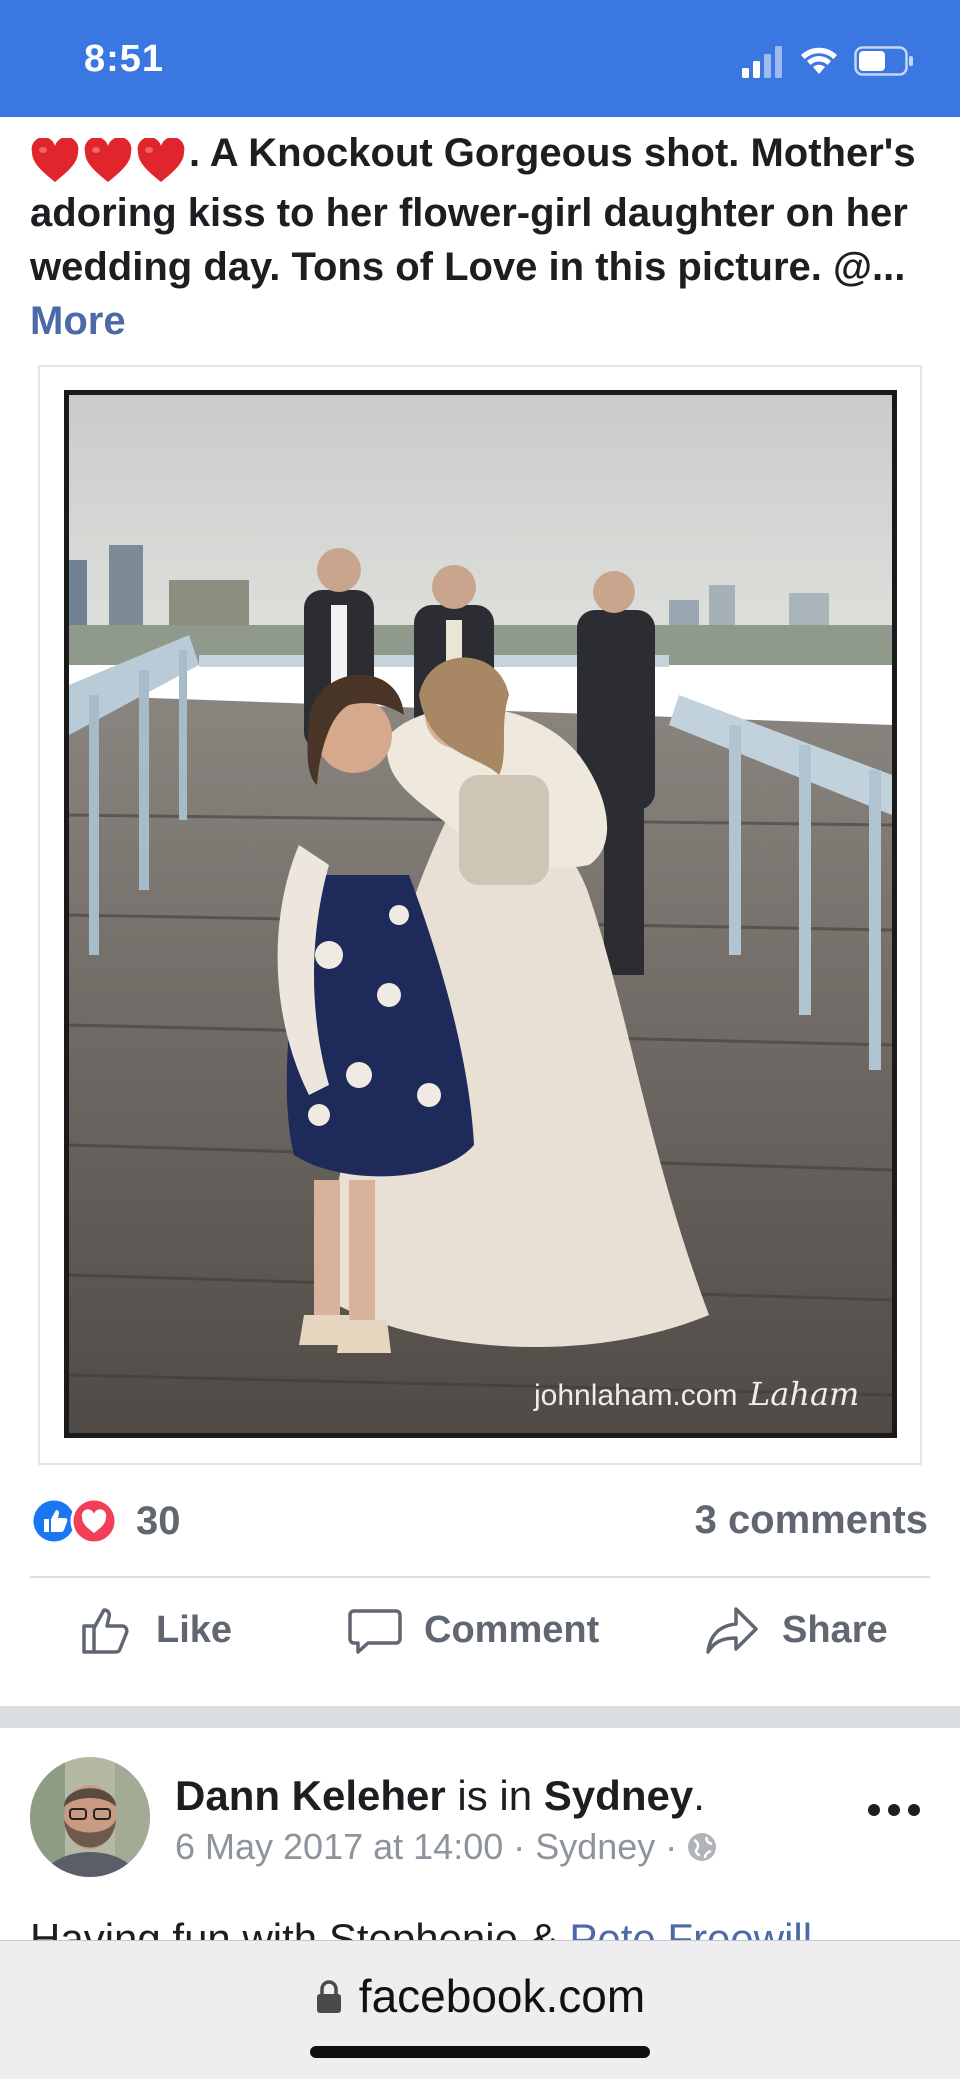 The height and width of the screenshot is (2079, 960). I want to click on share-button: Share, so click(796, 1630).